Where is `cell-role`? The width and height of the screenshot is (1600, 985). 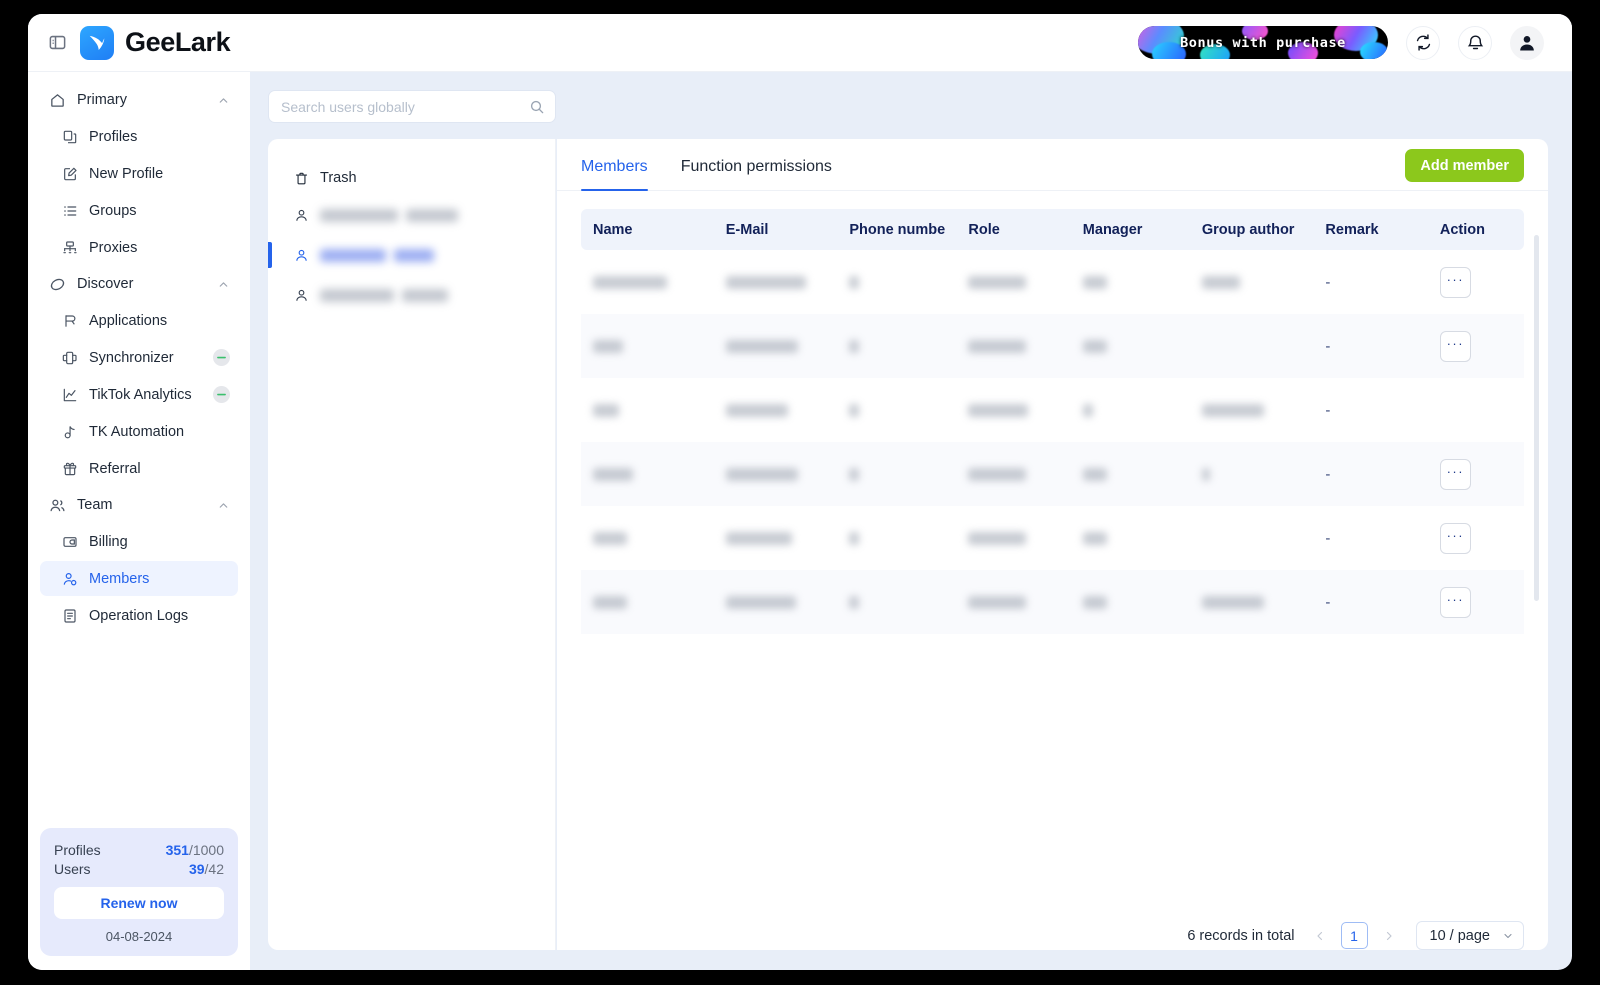
cell-role is located at coordinates (1013, 602).